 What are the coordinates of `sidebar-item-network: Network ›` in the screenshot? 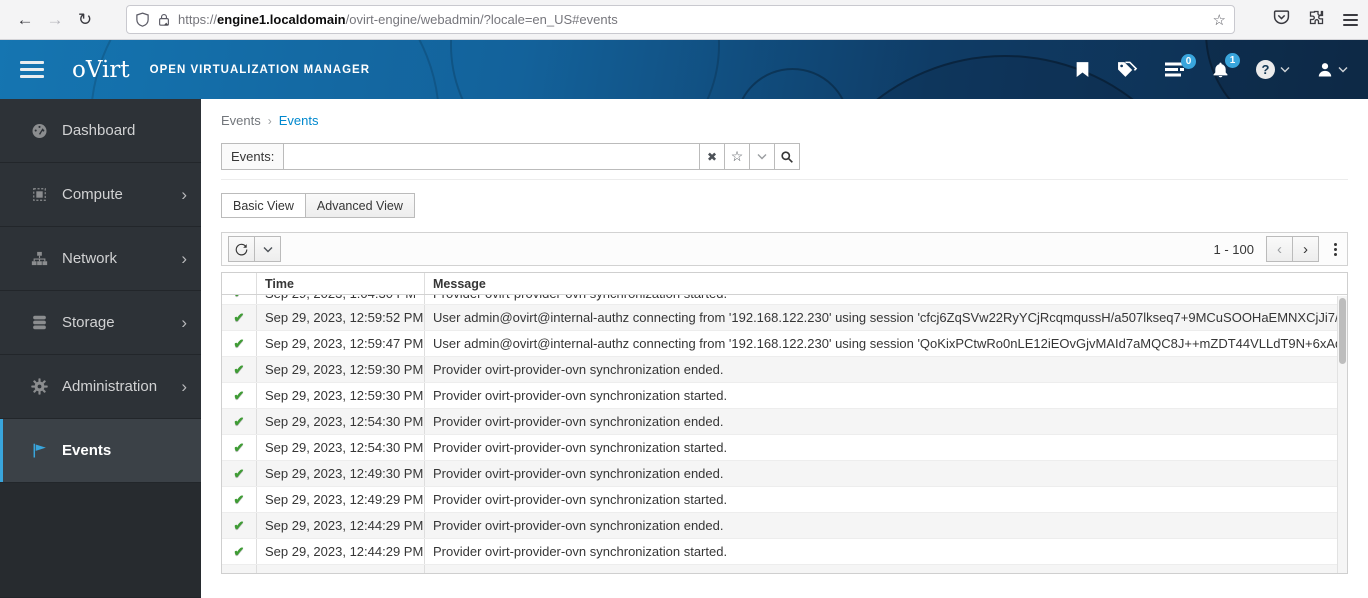 It's located at (100, 259).